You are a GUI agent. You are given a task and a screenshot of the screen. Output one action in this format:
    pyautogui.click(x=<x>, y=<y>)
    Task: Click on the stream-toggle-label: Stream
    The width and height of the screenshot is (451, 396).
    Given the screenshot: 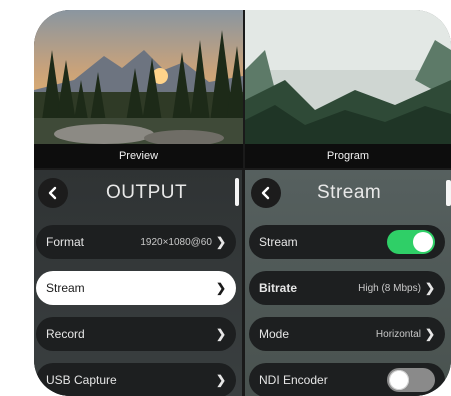 What is the action you would take?
    pyautogui.click(x=278, y=242)
    